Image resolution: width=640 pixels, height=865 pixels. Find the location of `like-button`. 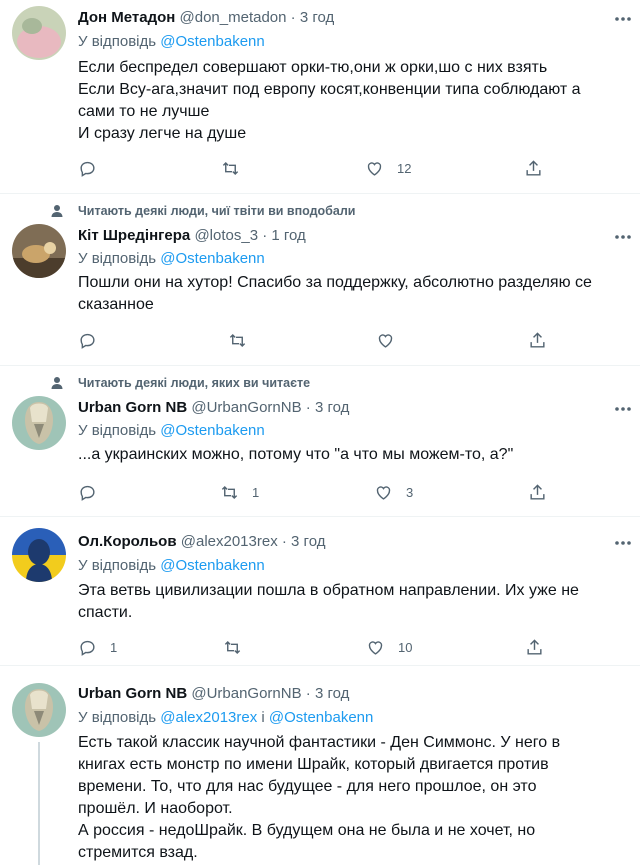

like-button is located at coordinates (392, 340).